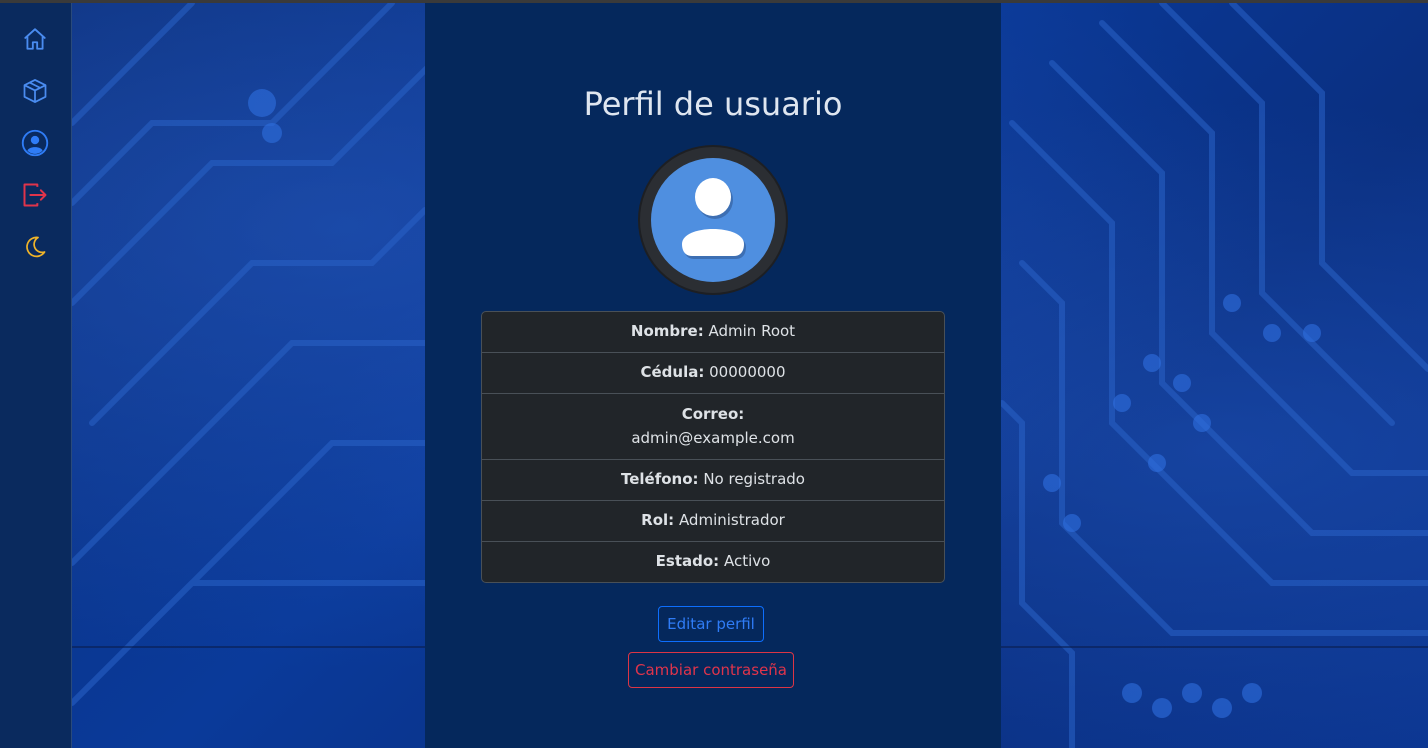 The height and width of the screenshot is (748, 1428). Describe the element at coordinates (713, 426) in the screenshot. I see `field-row-correo: Correo: admin@example.com` at that location.